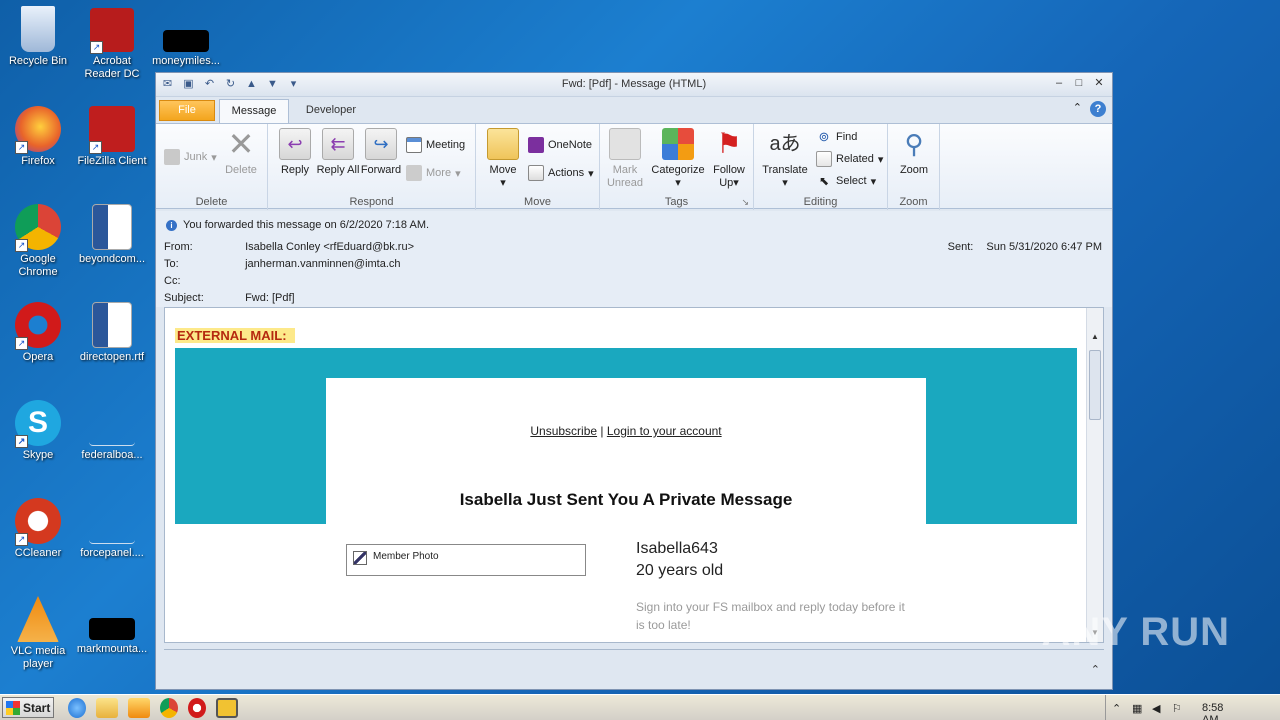 The image size is (1280, 720). What do you see at coordinates (197, 708) in the screenshot?
I see `opera-taskbar-icon` at bounding box center [197, 708].